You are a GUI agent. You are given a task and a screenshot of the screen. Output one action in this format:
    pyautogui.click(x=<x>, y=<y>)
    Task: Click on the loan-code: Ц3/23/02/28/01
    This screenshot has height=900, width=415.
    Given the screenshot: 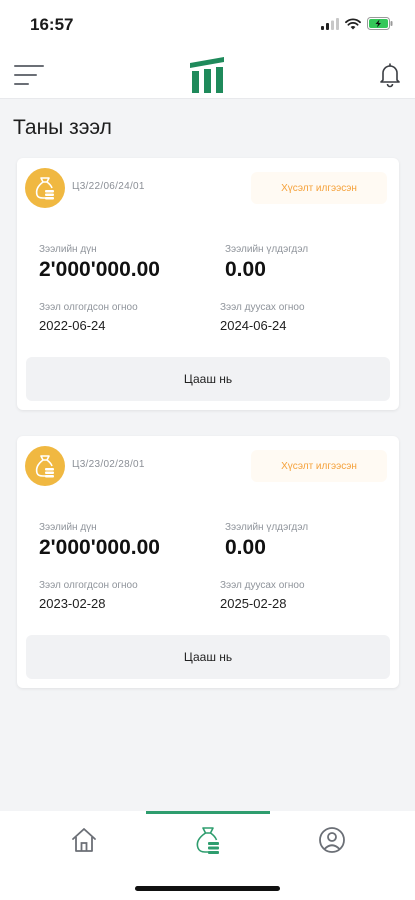 What is the action you would take?
    pyautogui.click(x=108, y=464)
    